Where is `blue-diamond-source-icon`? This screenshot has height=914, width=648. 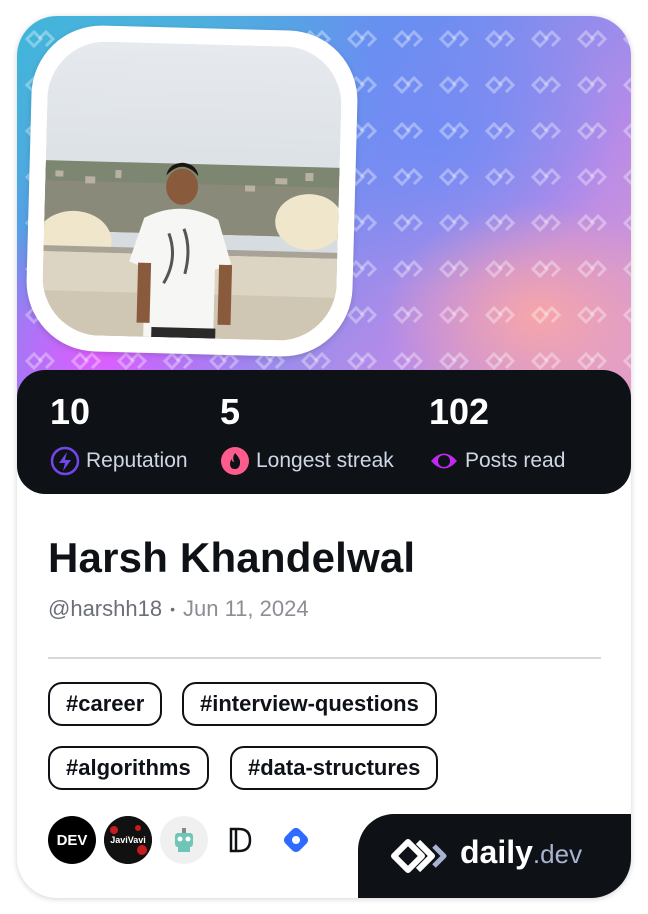
blue-diamond-source-icon is located at coordinates (296, 840).